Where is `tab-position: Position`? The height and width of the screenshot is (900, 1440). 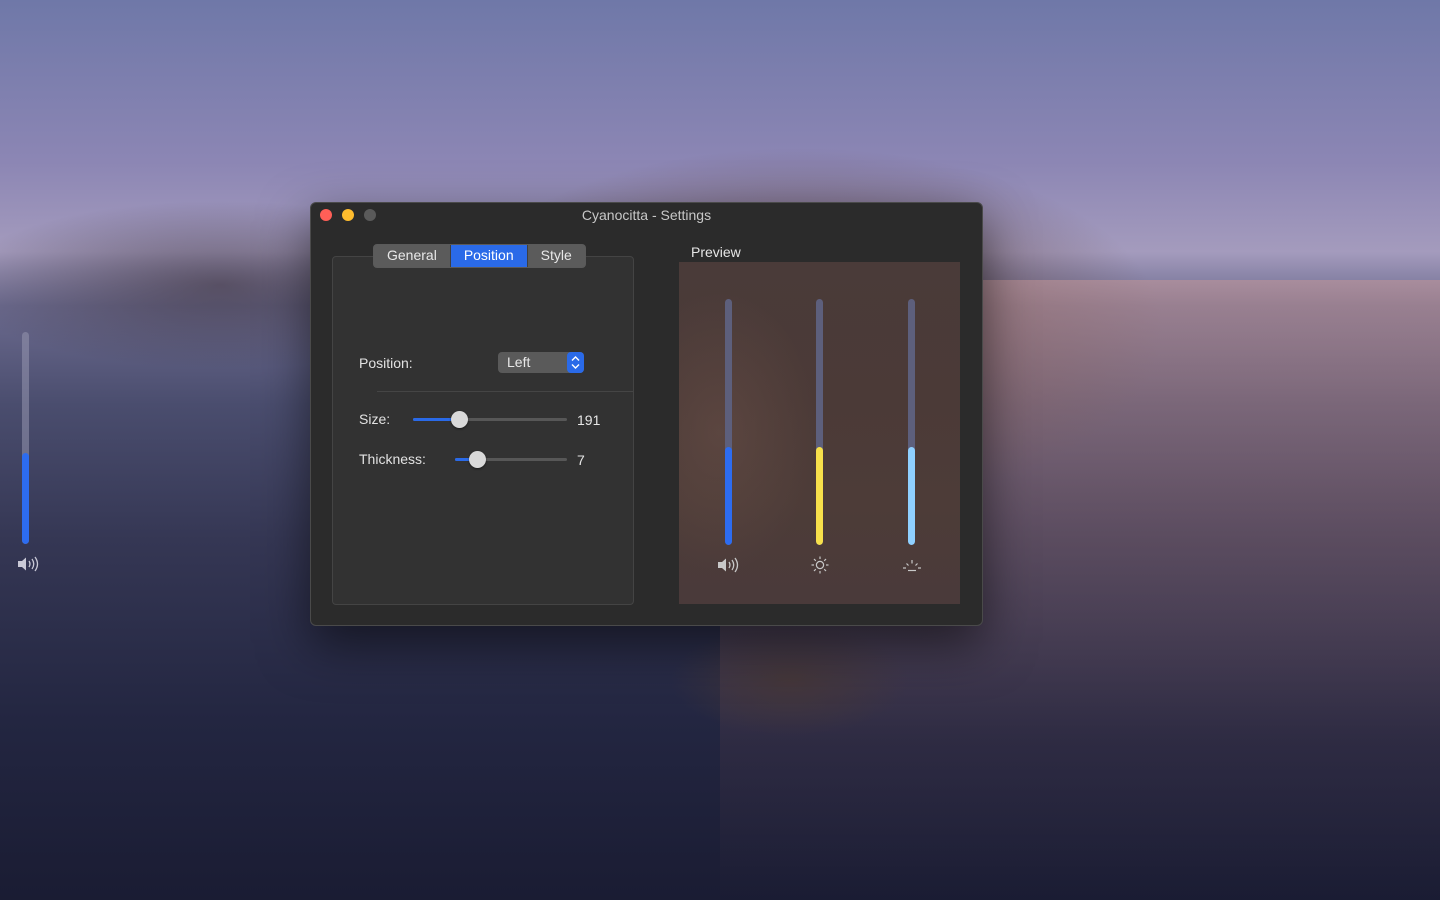 tab-position: Position is located at coordinates (489, 256).